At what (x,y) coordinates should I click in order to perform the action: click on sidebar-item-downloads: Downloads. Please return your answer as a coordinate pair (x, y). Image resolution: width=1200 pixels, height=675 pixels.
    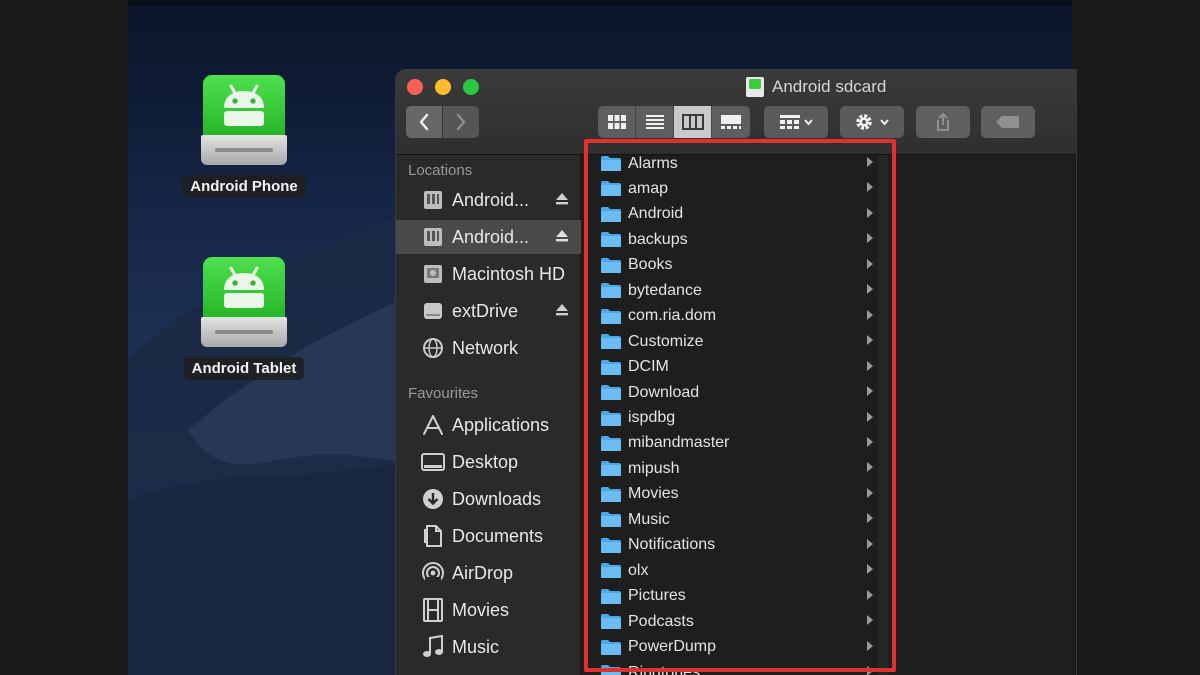
    Looking at the image, I should click on (488, 499).